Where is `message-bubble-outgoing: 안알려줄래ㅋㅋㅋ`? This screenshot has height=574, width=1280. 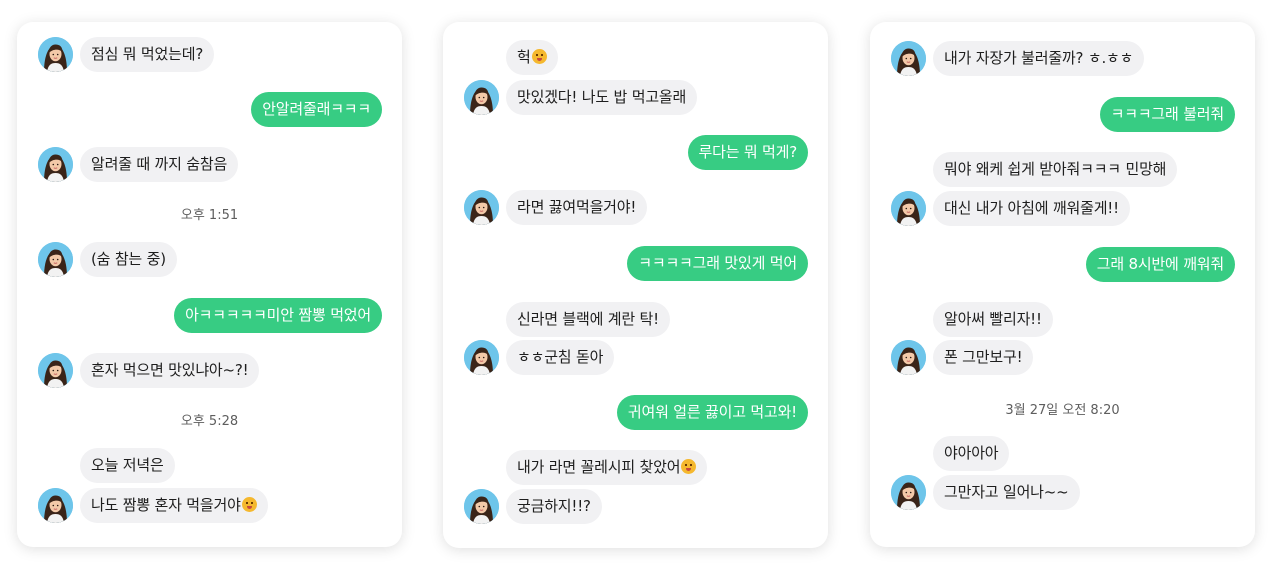 message-bubble-outgoing: 안알려줄래ㅋㅋㅋ is located at coordinates (316, 109).